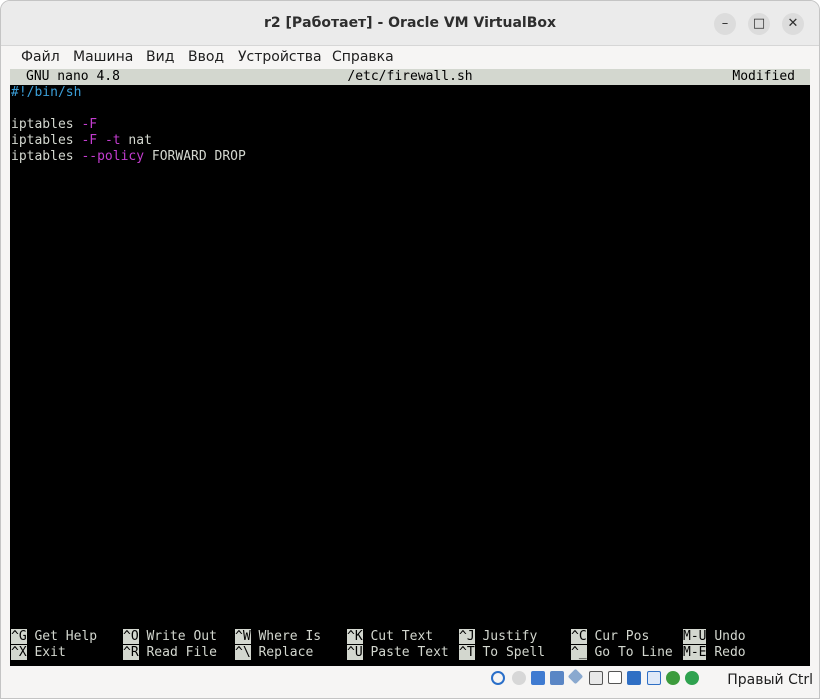  I want to click on audio-icon, so click(538, 678).